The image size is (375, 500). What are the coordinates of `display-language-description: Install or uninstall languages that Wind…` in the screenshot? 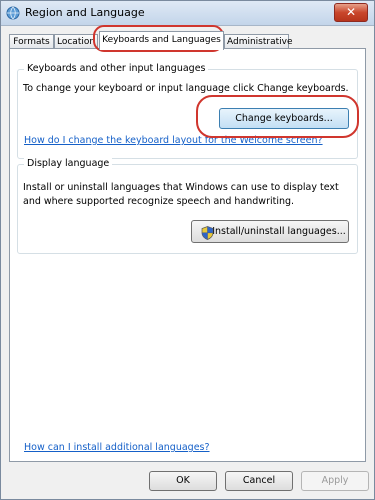 It's located at (181, 194).